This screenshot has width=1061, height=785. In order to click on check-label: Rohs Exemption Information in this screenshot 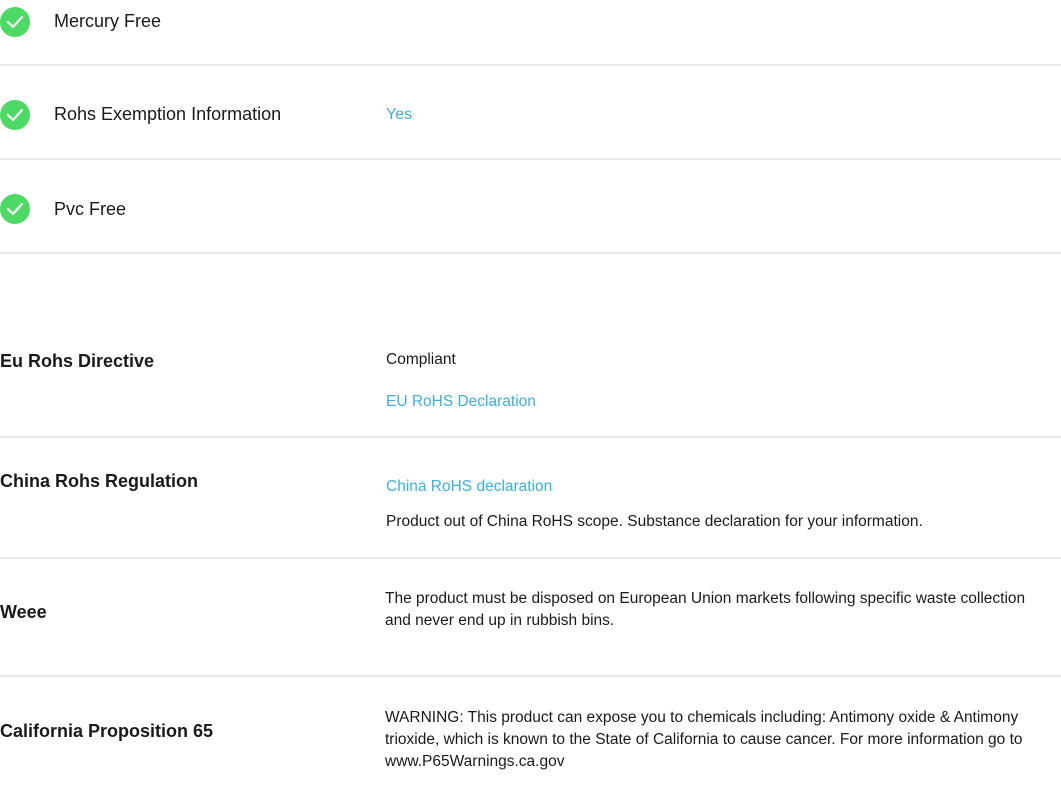, I will do `click(168, 114)`.